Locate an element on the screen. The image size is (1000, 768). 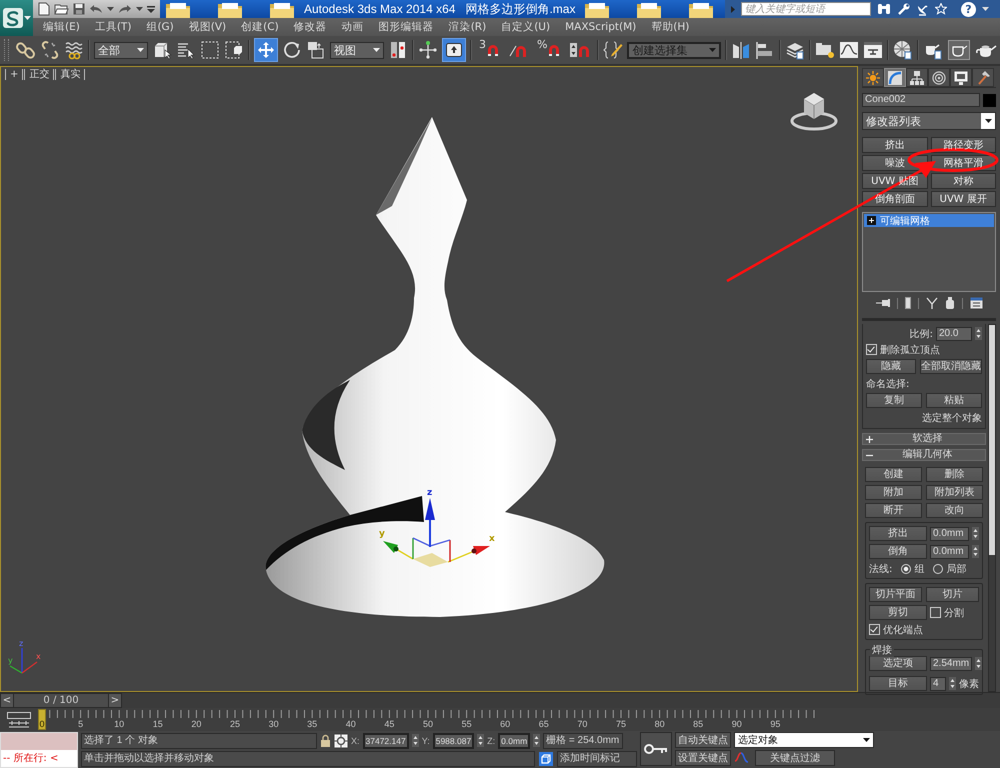
menu-item: 图形编辑器 is located at coordinates (406, 27).